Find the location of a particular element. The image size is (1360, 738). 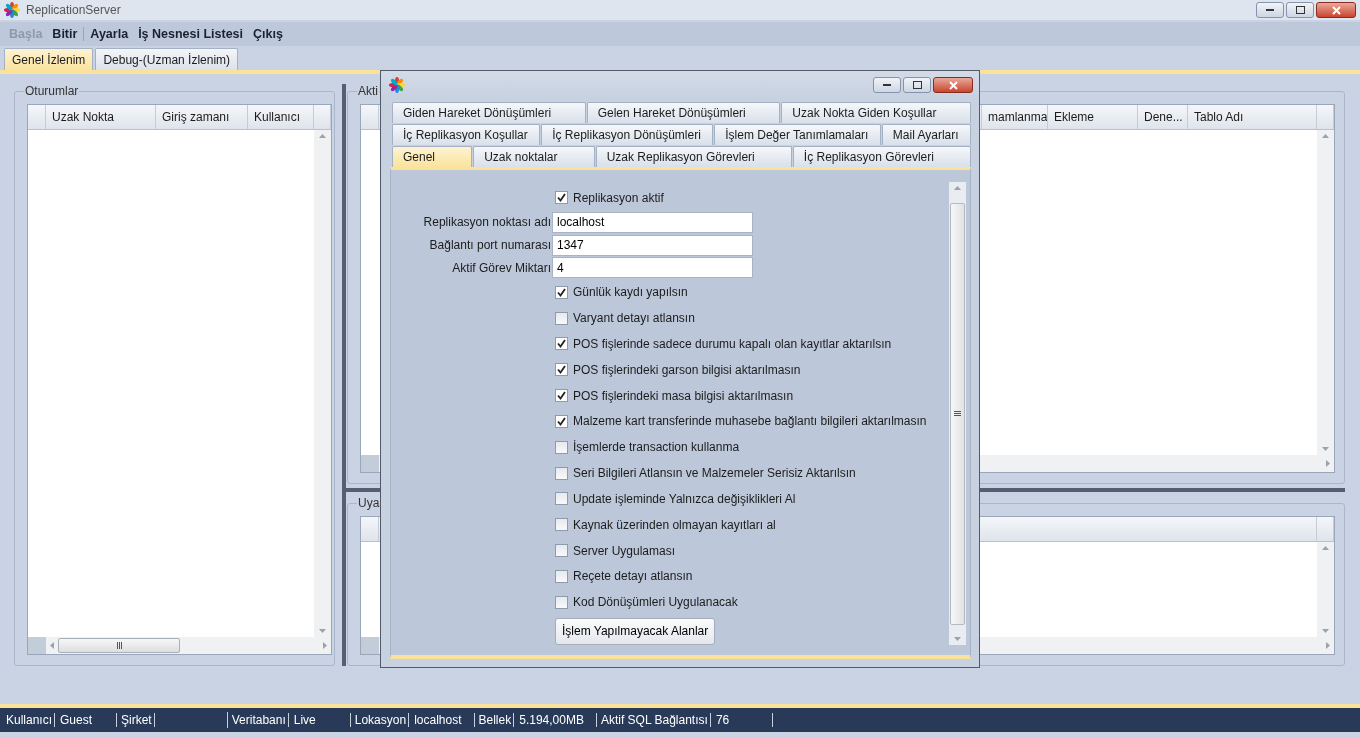

checkbox-label: Server Uygulaması is located at coordinates (624, 550).